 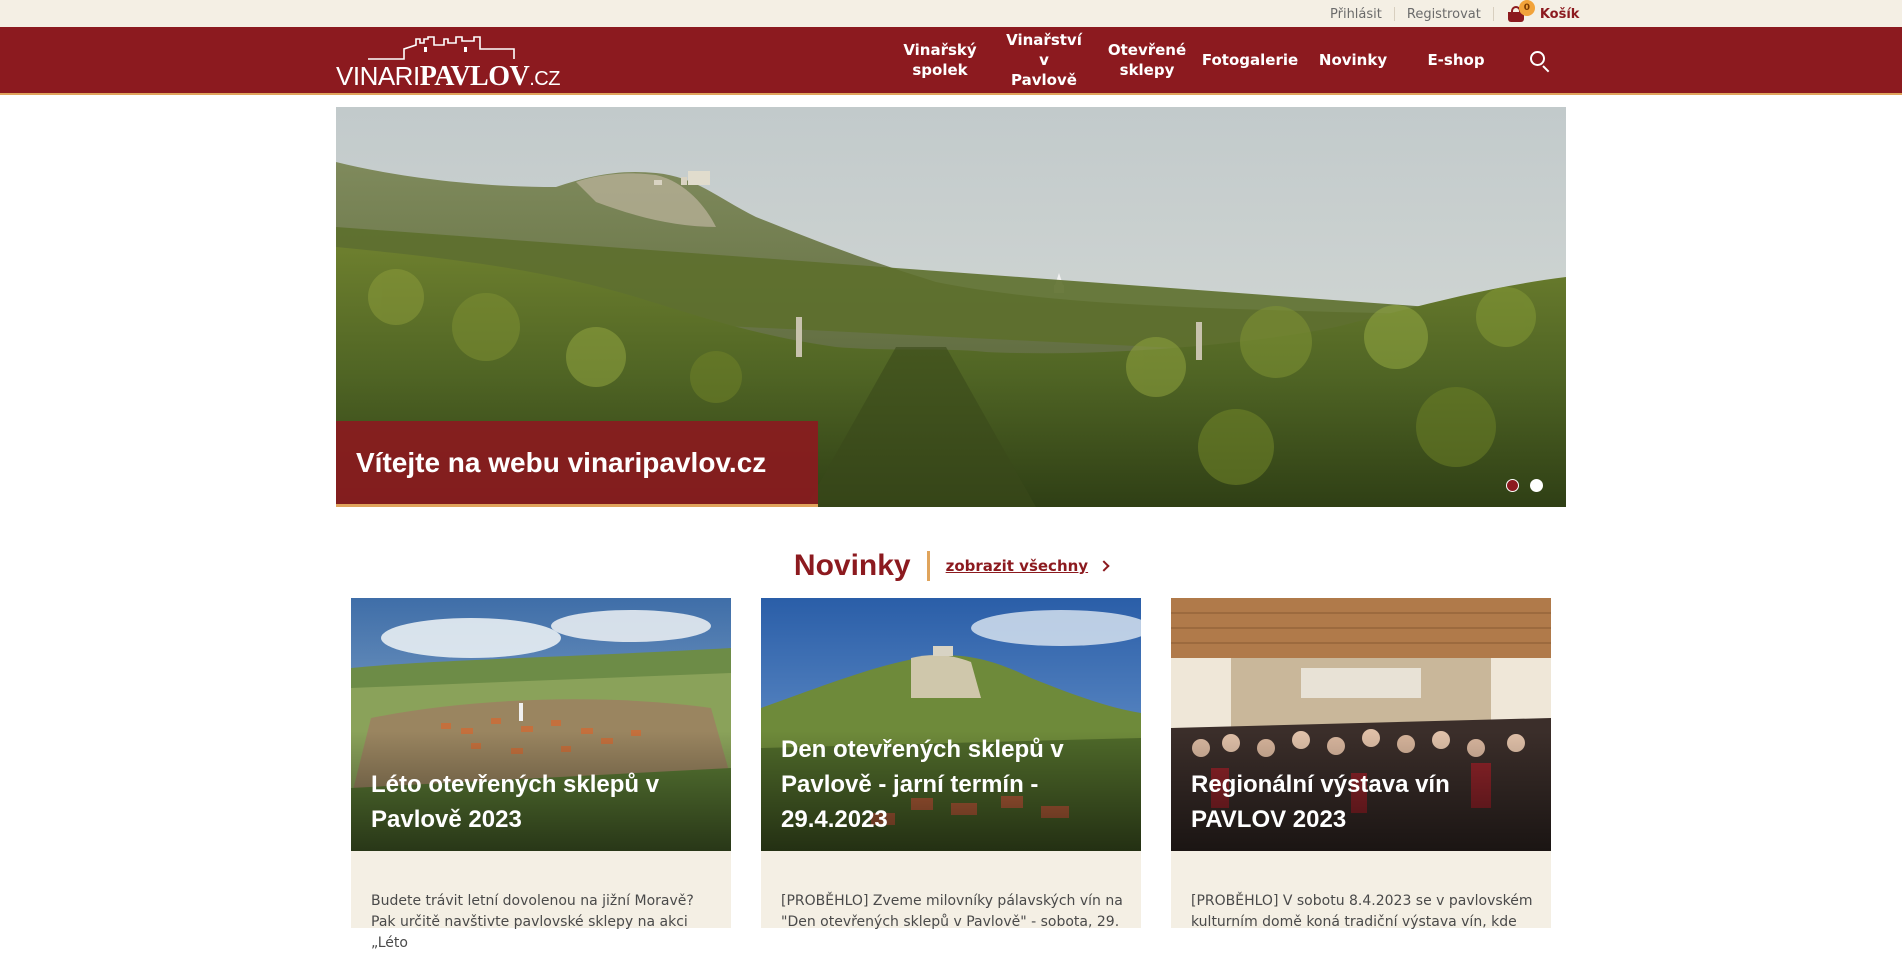 What do you see at coordinates (1526, 8) in the screenshot?
I see `cart-count-badge: 0` at bounding box center [1526, 8].